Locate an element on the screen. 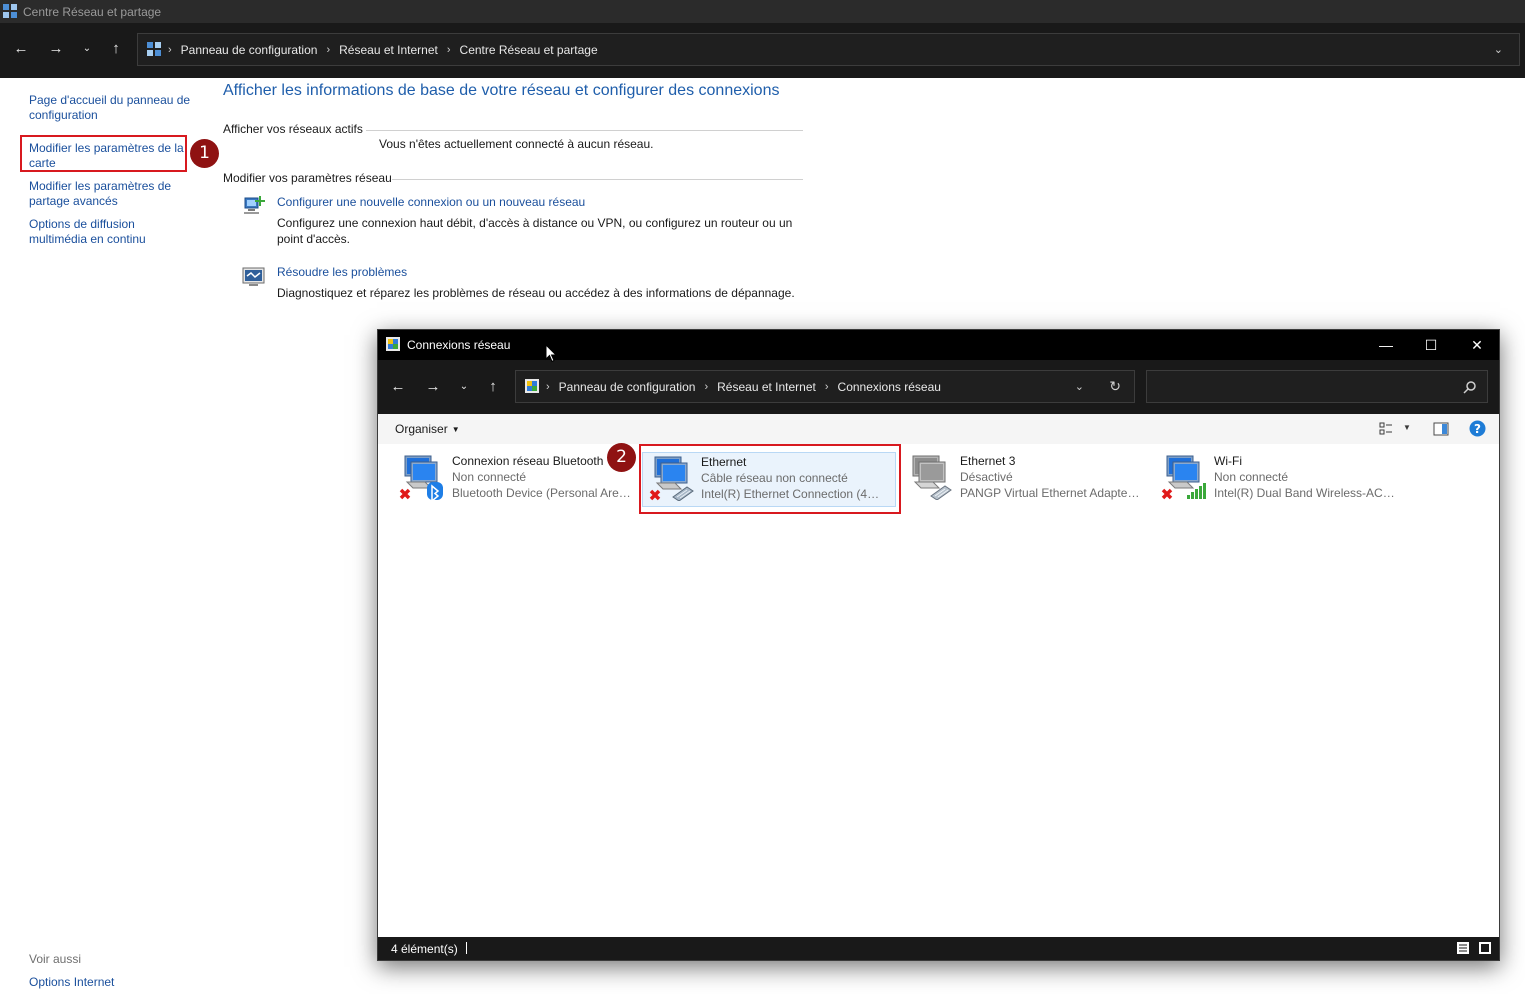  connection-name: Wi-Fi is located at coordinates (1228, 461).